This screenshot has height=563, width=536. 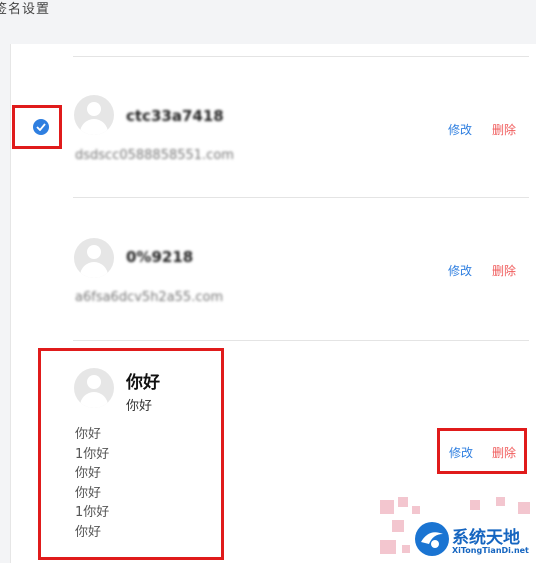 What do you see at coordinates (482, 451) in the screenshot?
I see `actions-highlight-box` at bounding box center [482, 451].